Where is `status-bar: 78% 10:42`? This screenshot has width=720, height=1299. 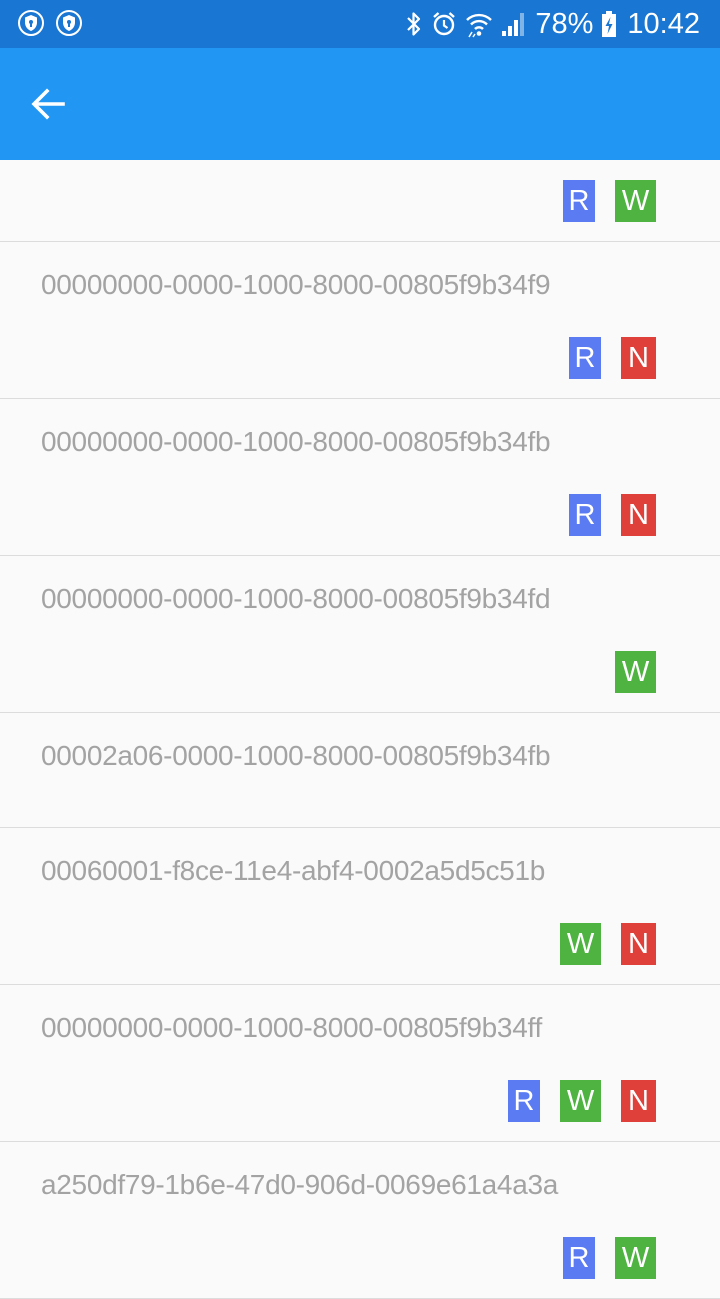 status-bar: 78% 10:42 is located at coordinates (360, 24).